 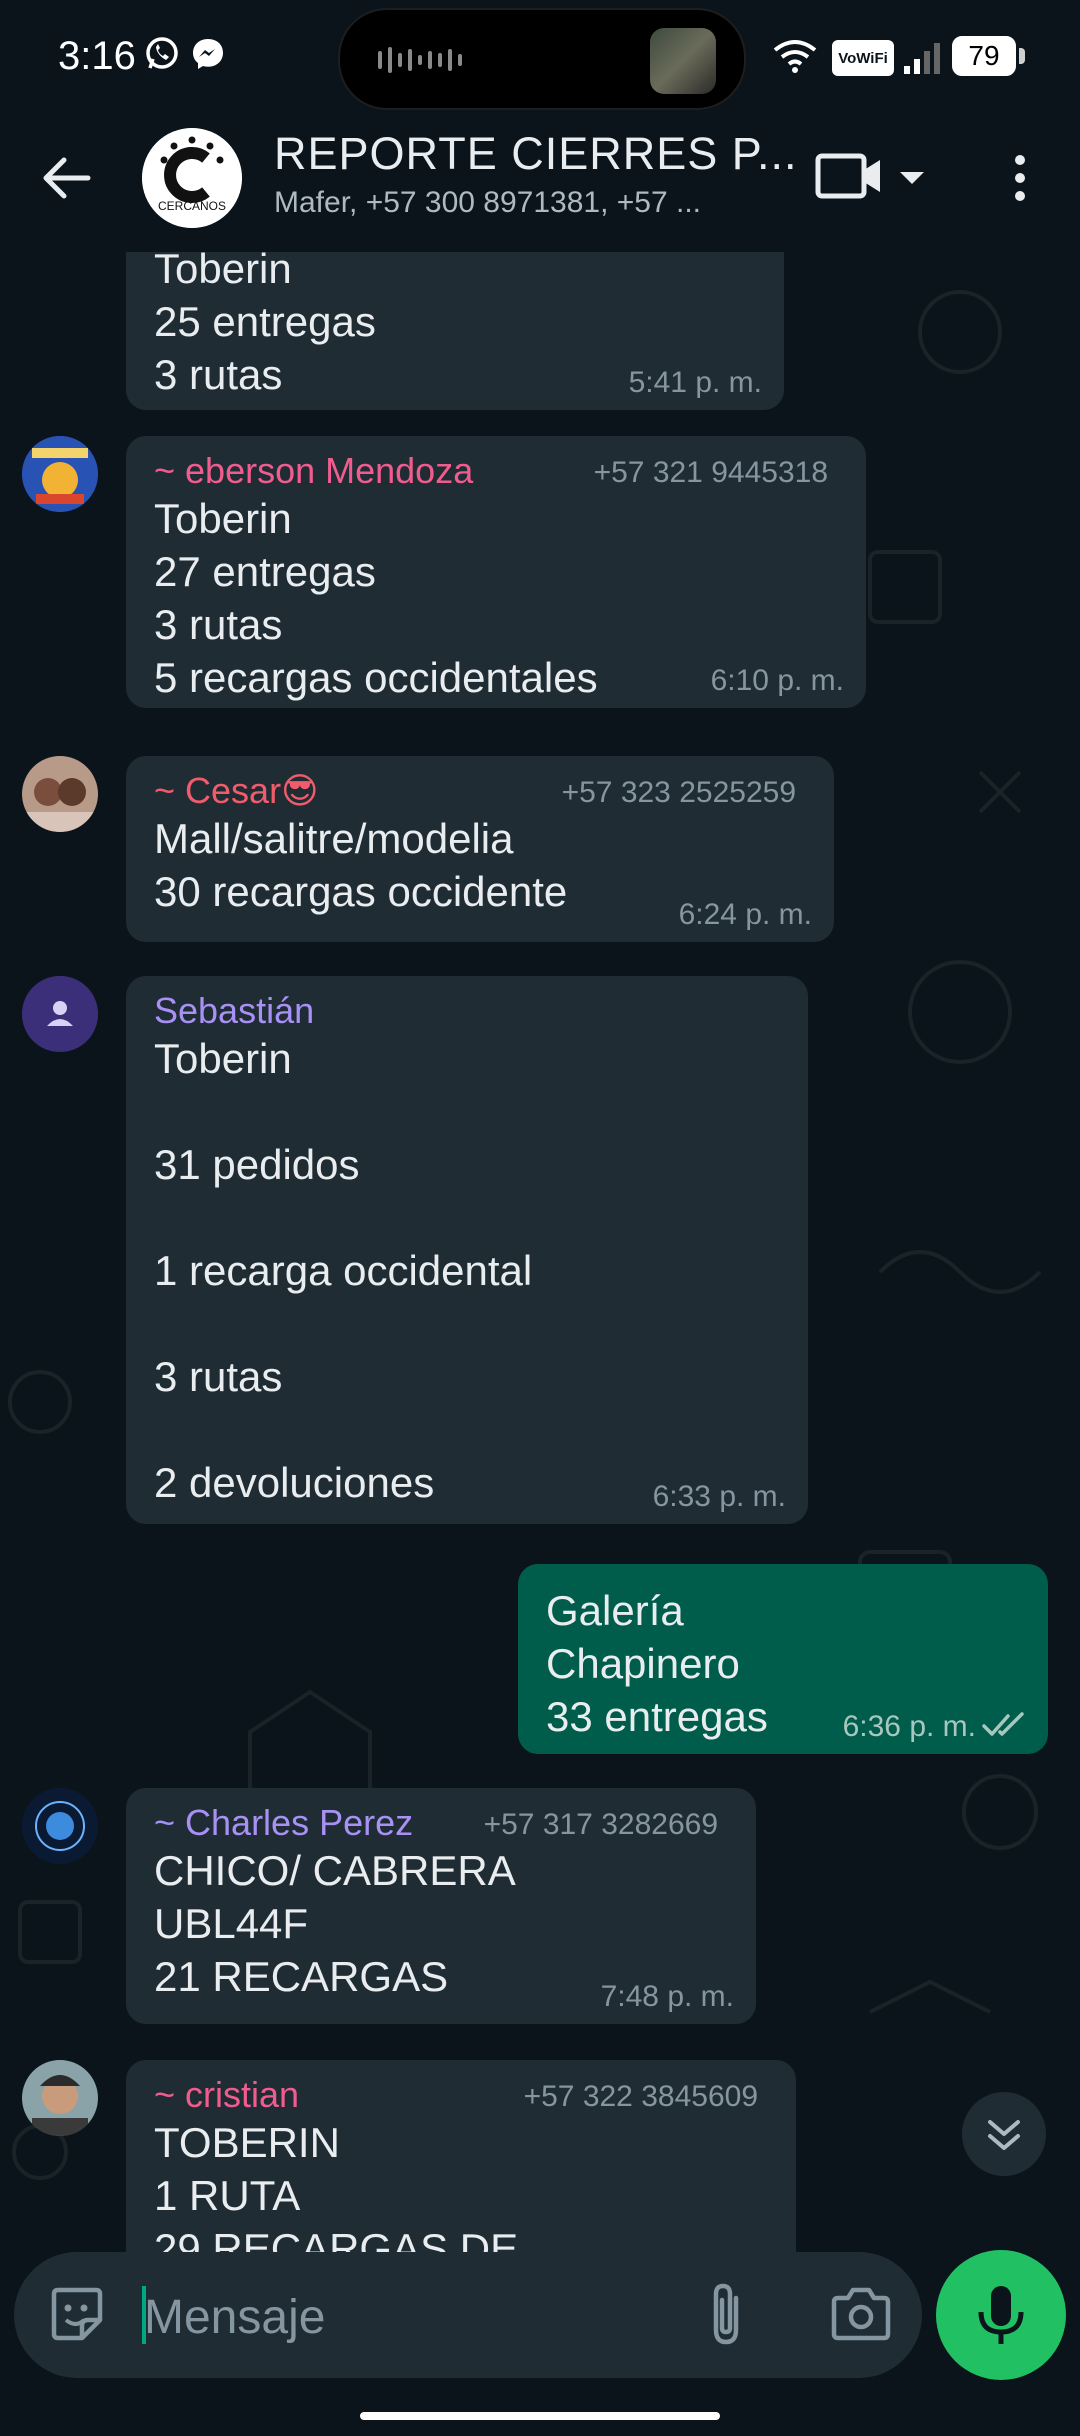 What do you see at coordinates (727, 2315) in the screenshot?
I see `attach-icon` at bounding box center [727, 2315].